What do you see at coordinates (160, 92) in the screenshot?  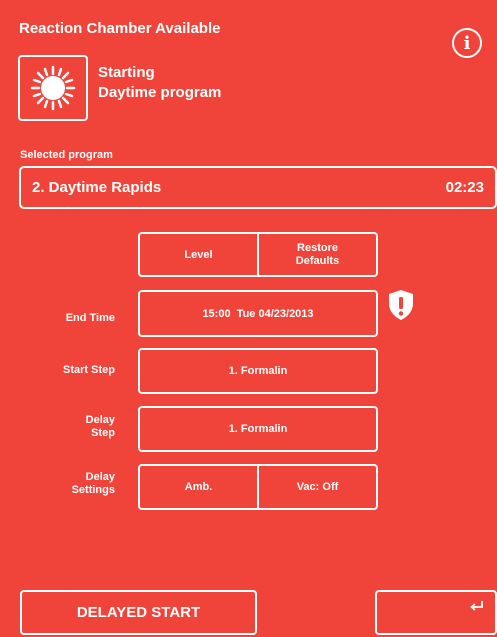 I see `status-line-2: Daytime program` at bounding box center [160, 92].